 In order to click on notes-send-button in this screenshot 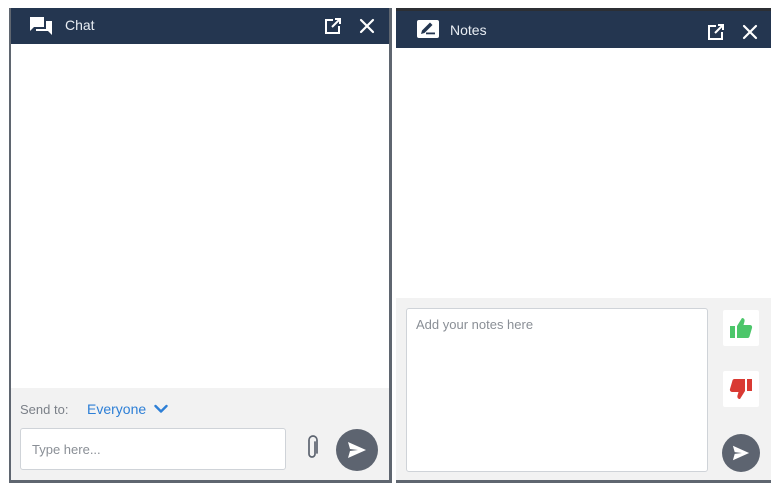, I will do `click(741, 453)`.